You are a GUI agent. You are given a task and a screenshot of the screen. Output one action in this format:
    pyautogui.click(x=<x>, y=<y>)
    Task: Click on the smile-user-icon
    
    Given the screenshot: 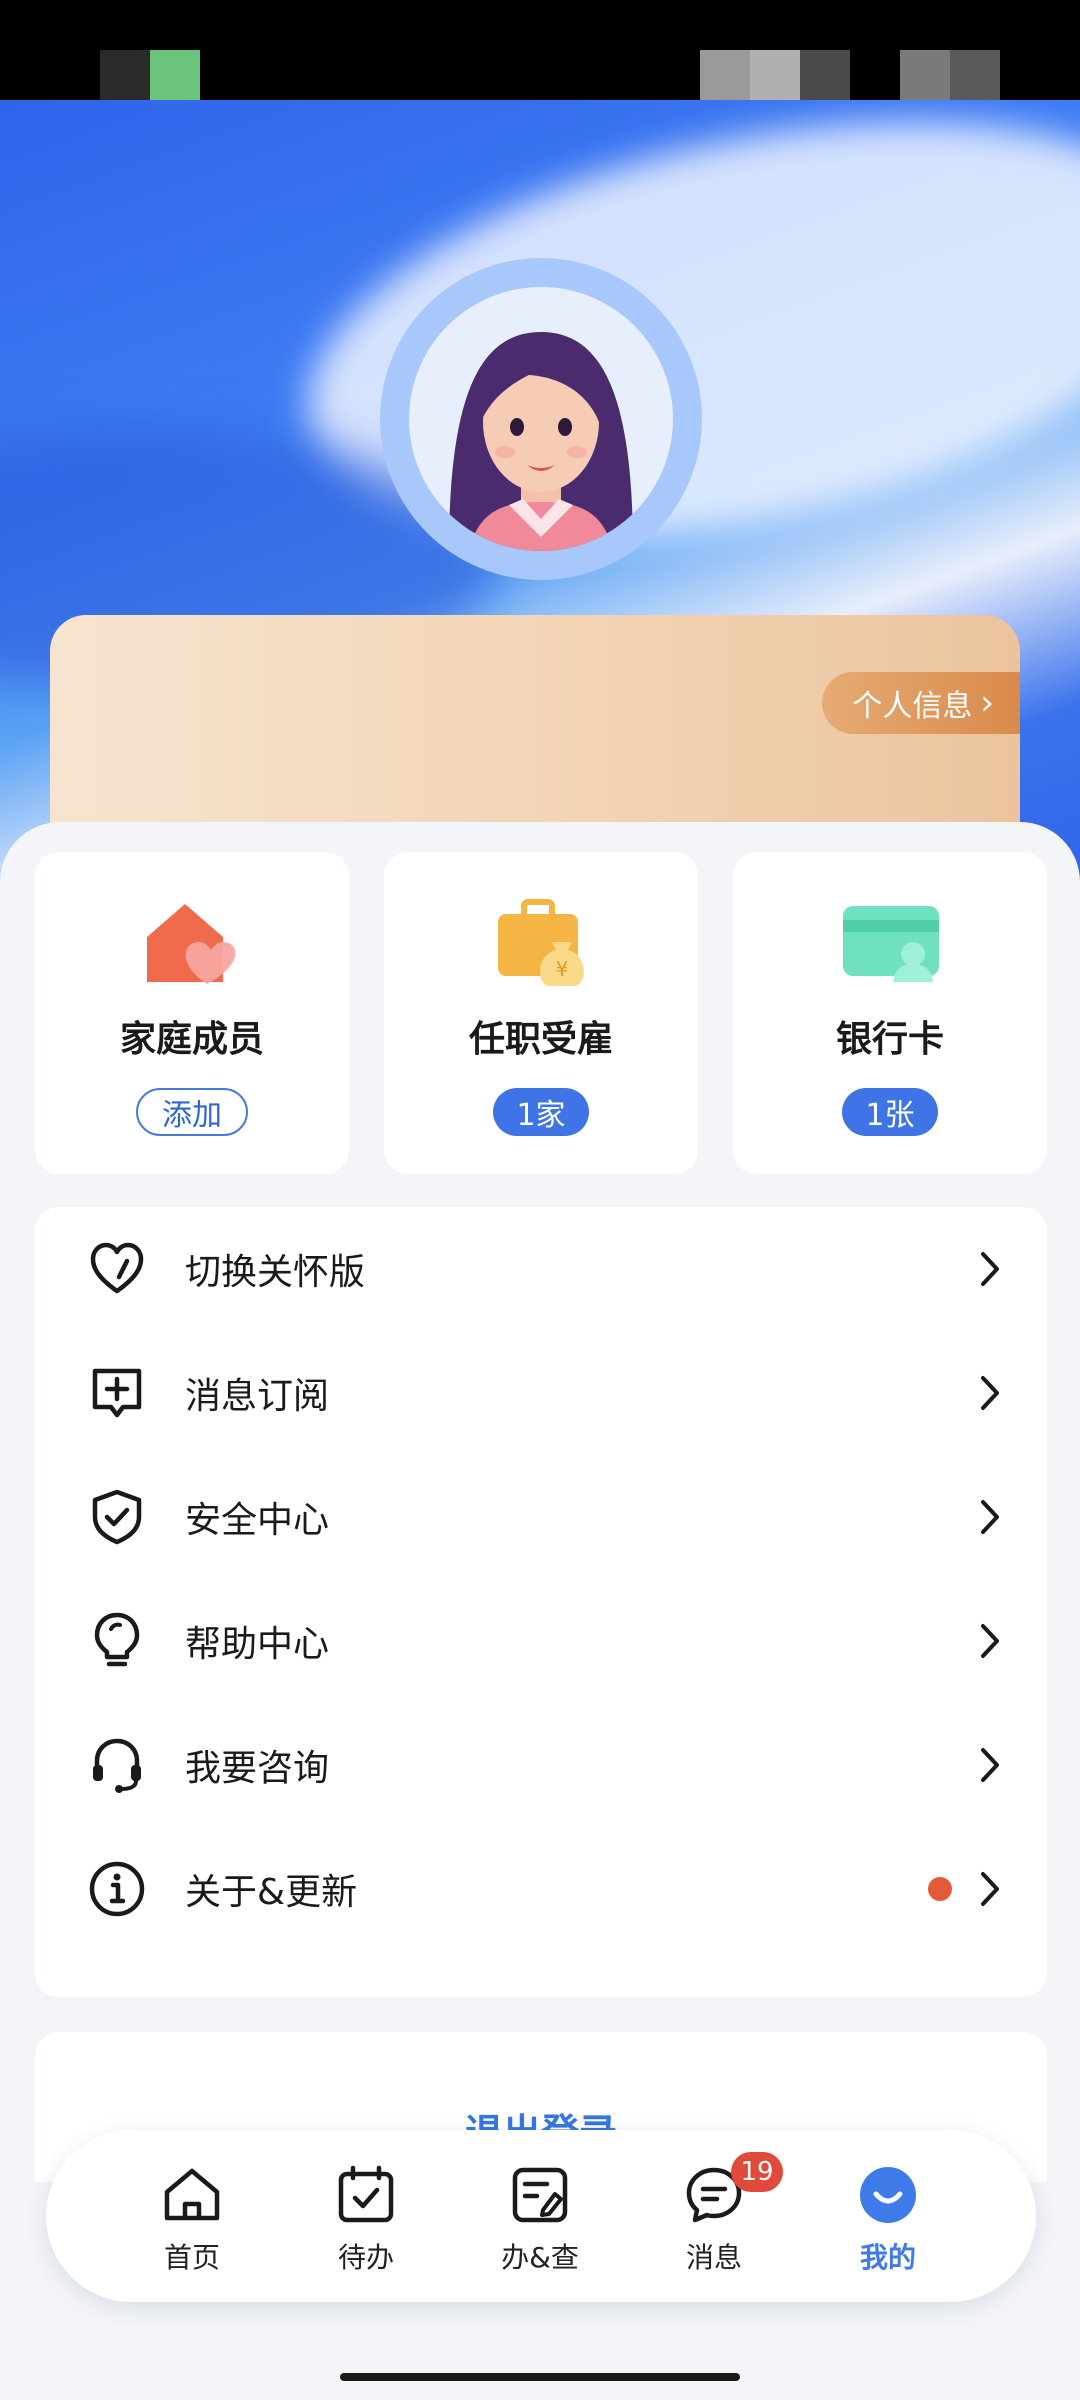 What is the action you would take?
    pyautogui.click(x=888, y=2195)
    